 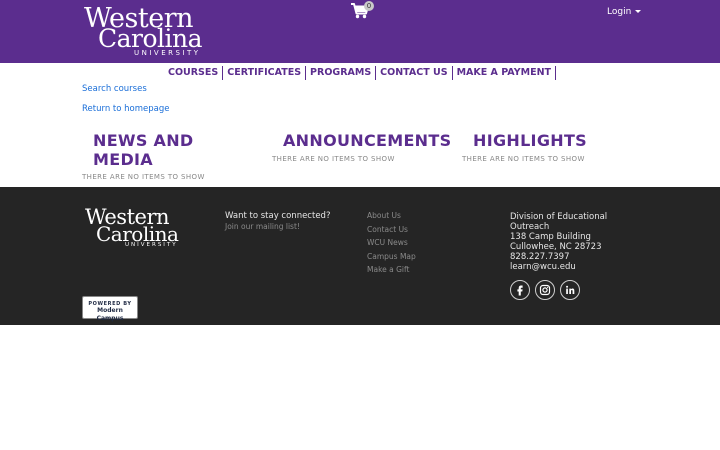 I want to click on contact-phone: 828.227.7397, so click(x=540, y=257).